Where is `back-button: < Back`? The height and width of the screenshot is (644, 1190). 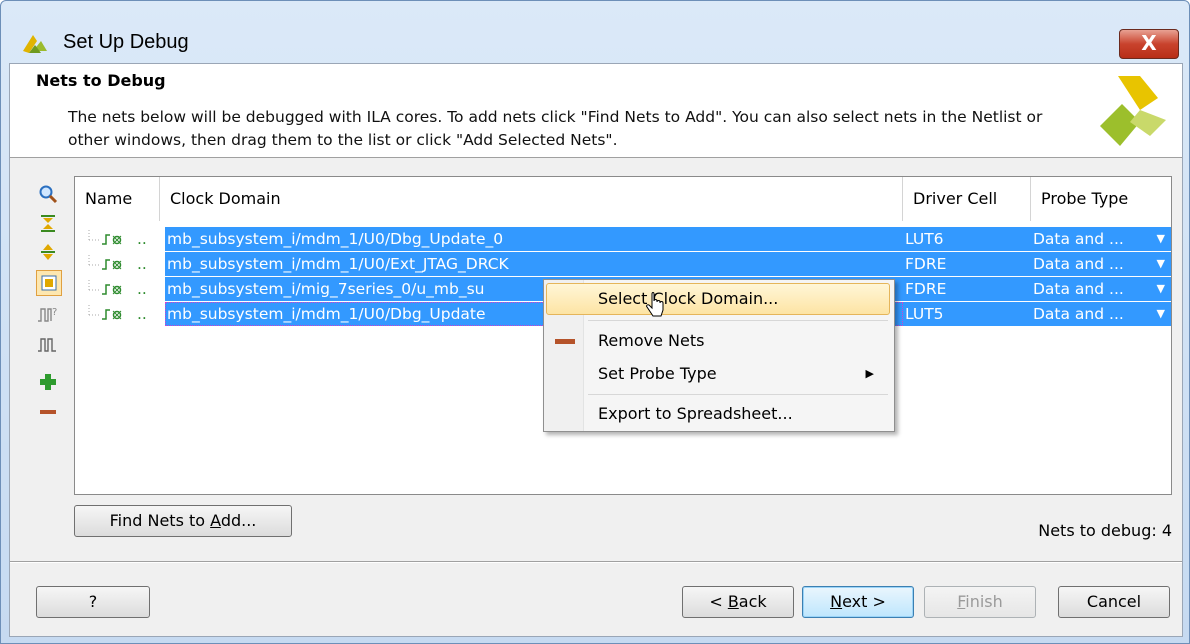 back-button: < Back is located at coordinates (738, 602).